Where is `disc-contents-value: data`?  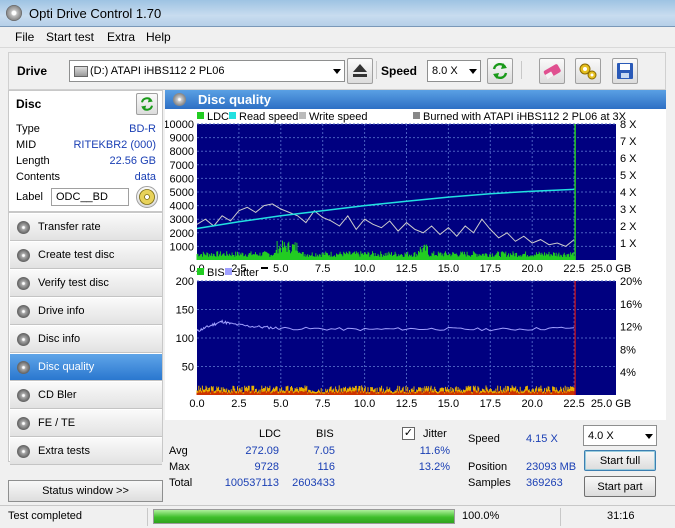 disc-contents-value: data is located at coordinates (145, 177).